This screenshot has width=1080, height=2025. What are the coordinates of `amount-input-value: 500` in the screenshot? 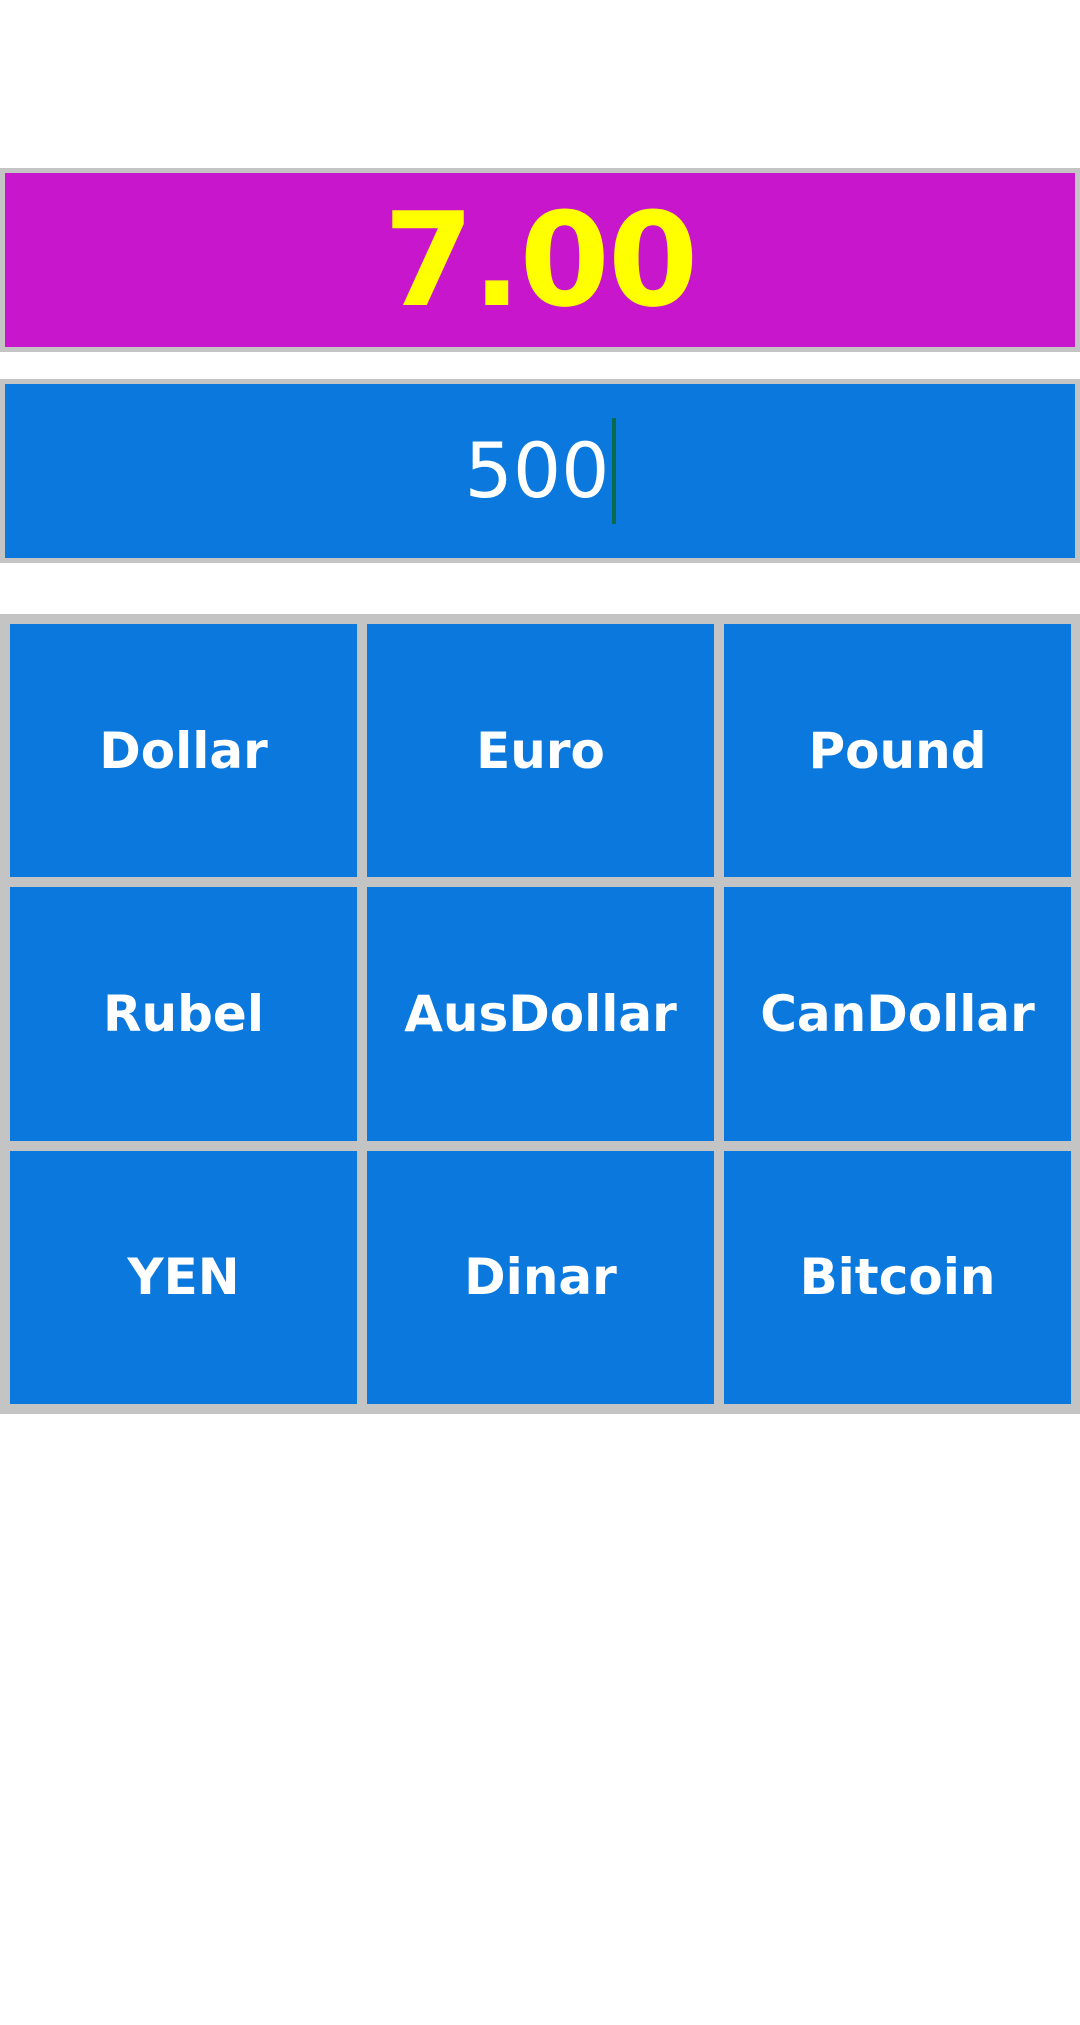 It's located at (540, 471).